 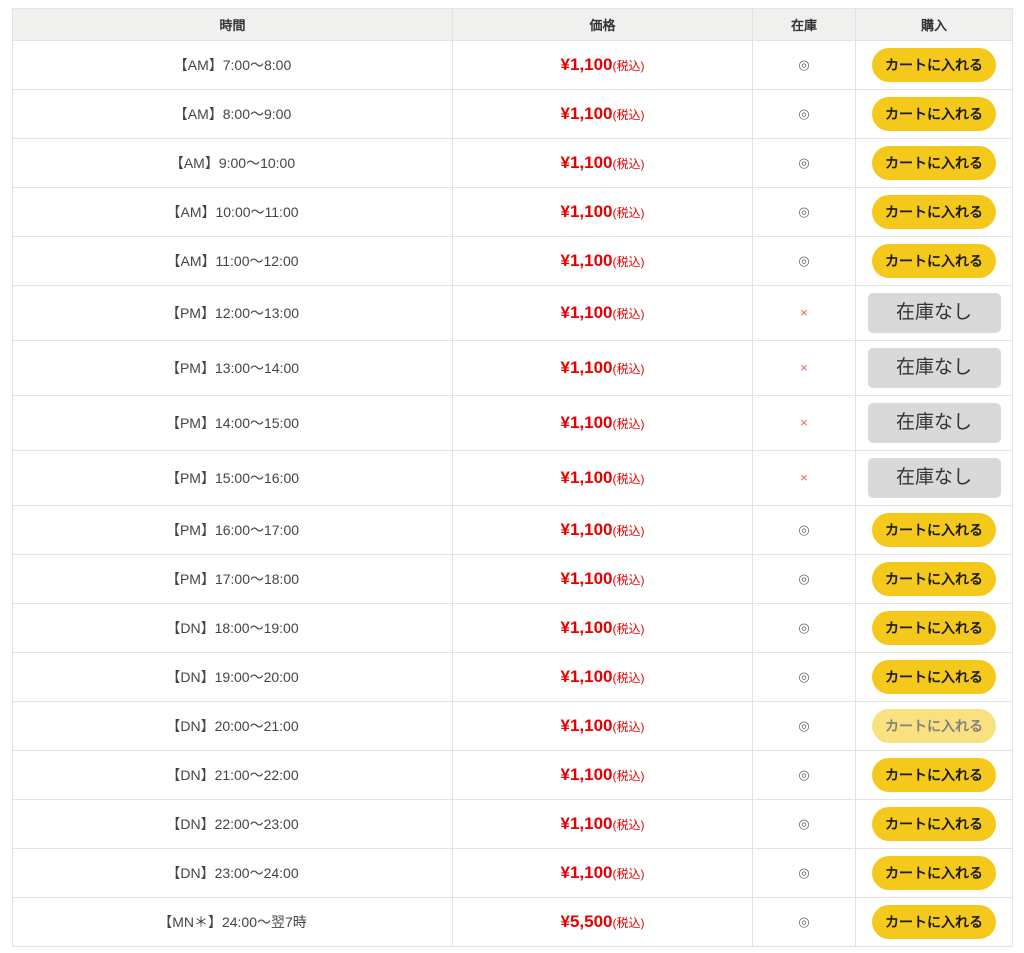 I want to click on time-slot-label: 【PM】17:00〜18:00, so click(x=232, y=579).